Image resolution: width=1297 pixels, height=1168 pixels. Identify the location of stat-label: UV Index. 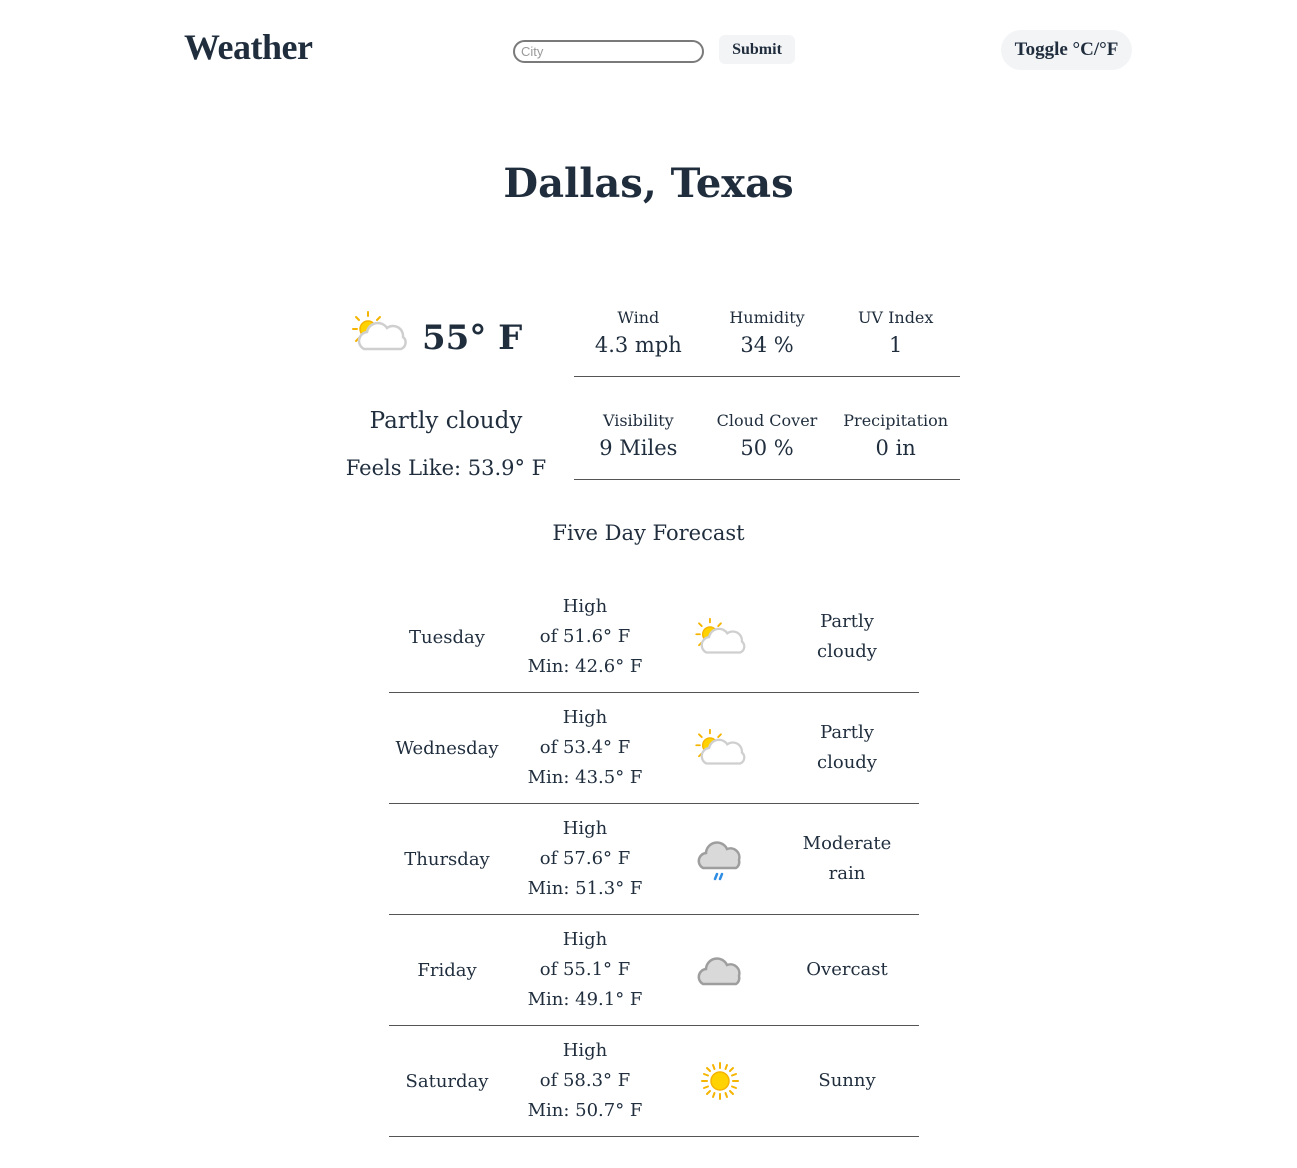
(895, 317).